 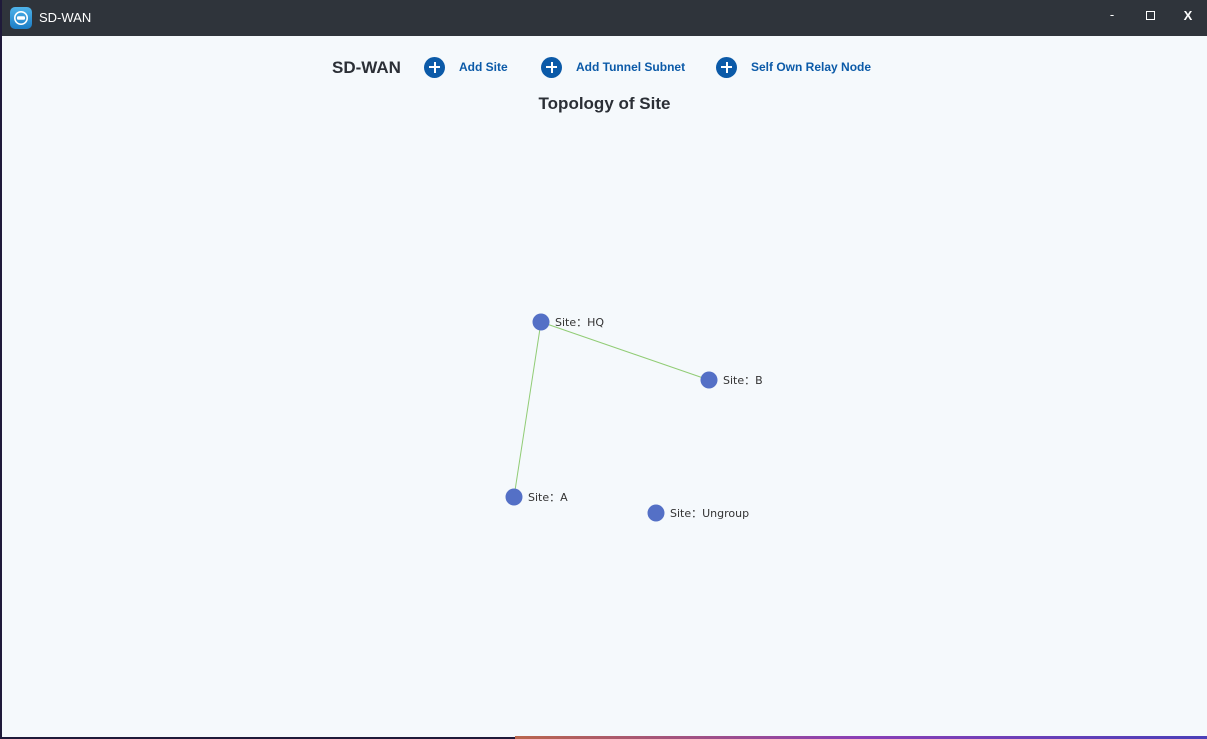 I want to click on site-node-hq: Site：HQ, so click(x=568, y=322).